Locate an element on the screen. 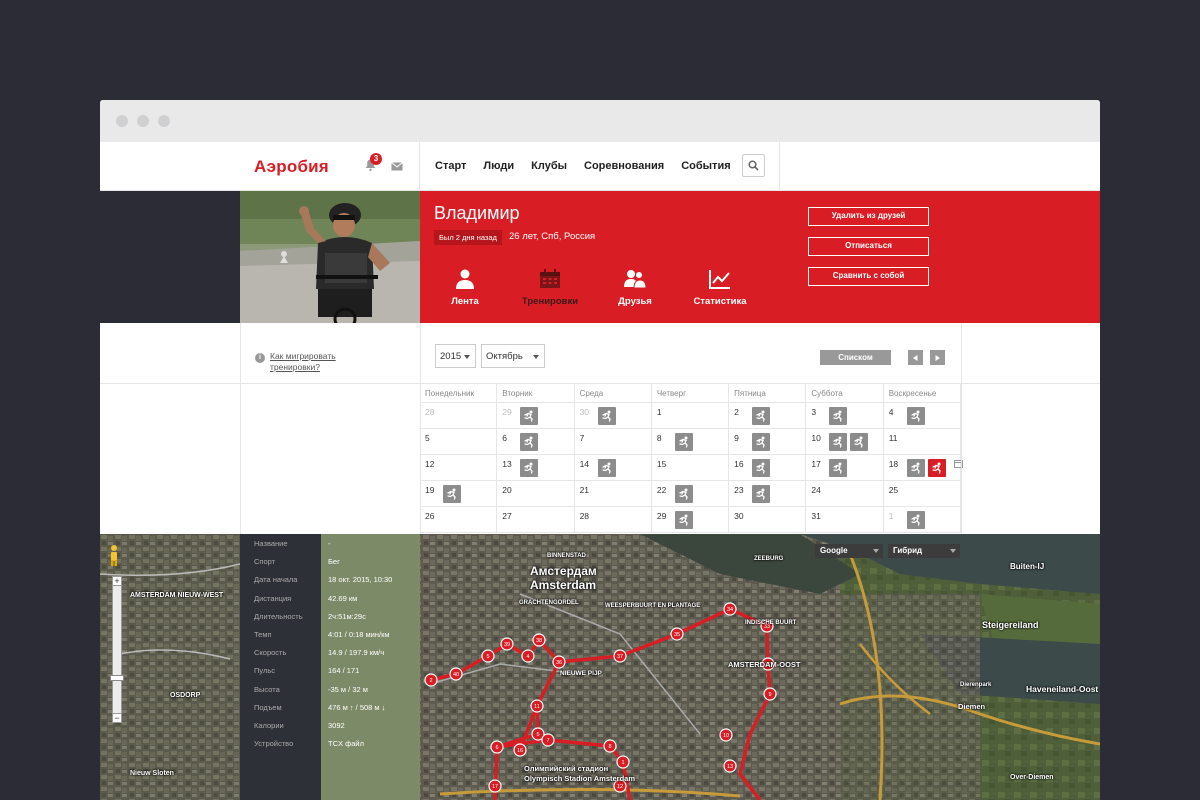 This screenshot has width=1200, height=800. maximize-window-dot is located at coordinates (164, 121).